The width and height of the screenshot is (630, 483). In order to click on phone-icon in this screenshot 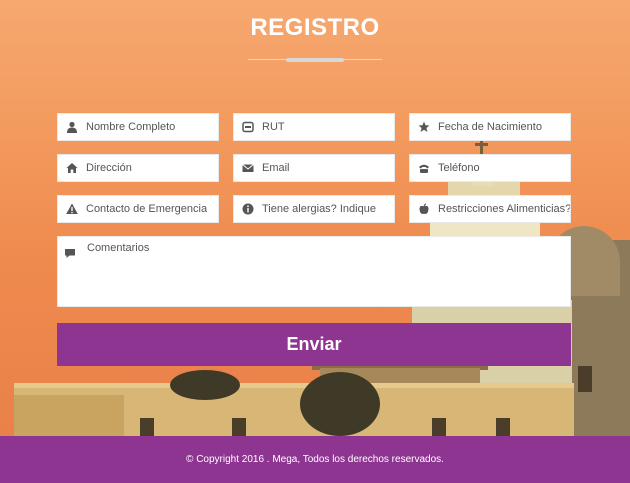, I will do `click(424, 168)`.